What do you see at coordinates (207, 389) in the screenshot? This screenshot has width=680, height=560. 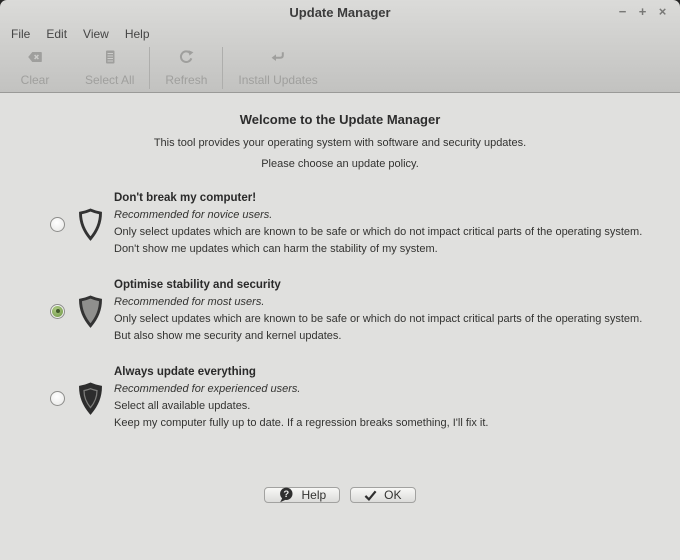 I see `policy-recommendation: Recommended for experienced users.` at bounding box center [207, 389].